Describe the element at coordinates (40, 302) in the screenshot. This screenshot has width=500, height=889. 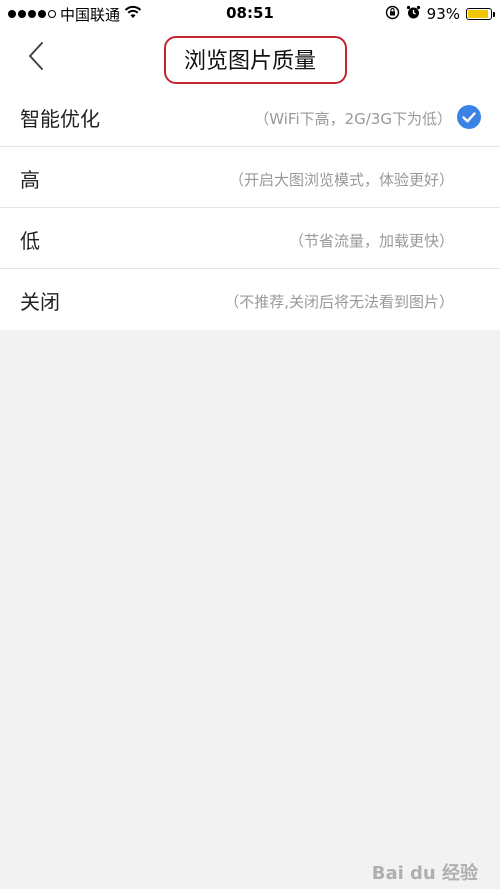
I see `option-label: 关闭` at that location.